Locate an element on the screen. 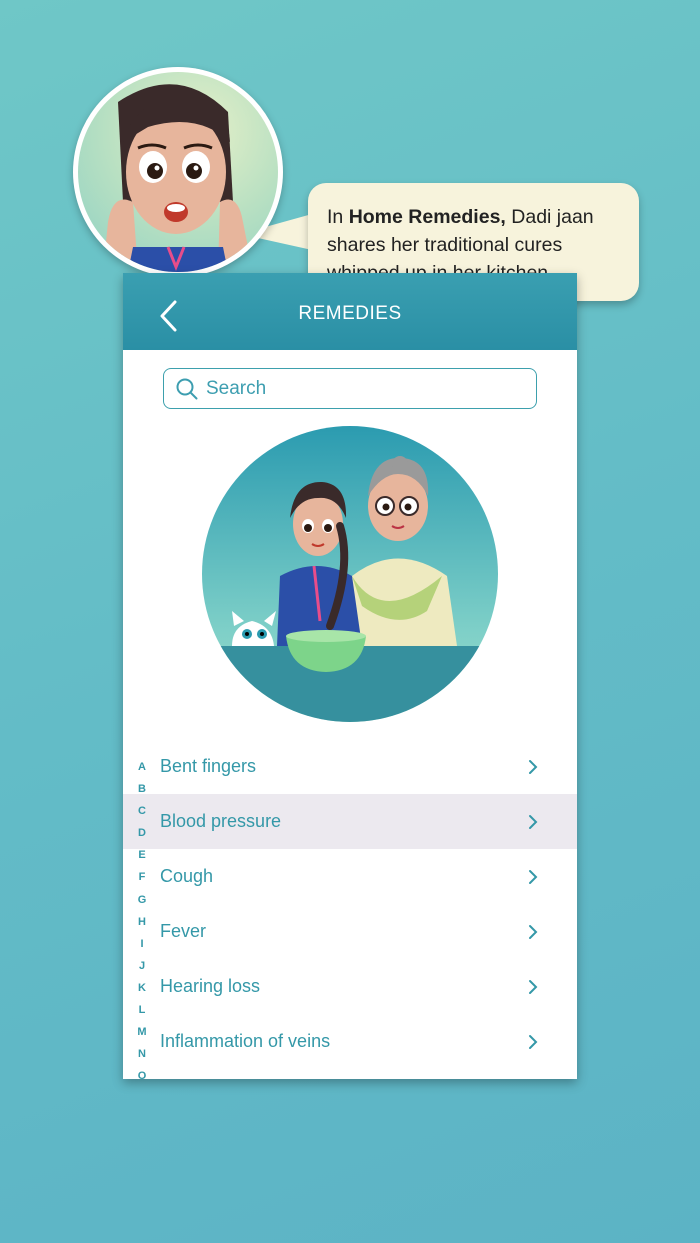  list-item-label: Blood pressure is located at coordinates (221, 821).